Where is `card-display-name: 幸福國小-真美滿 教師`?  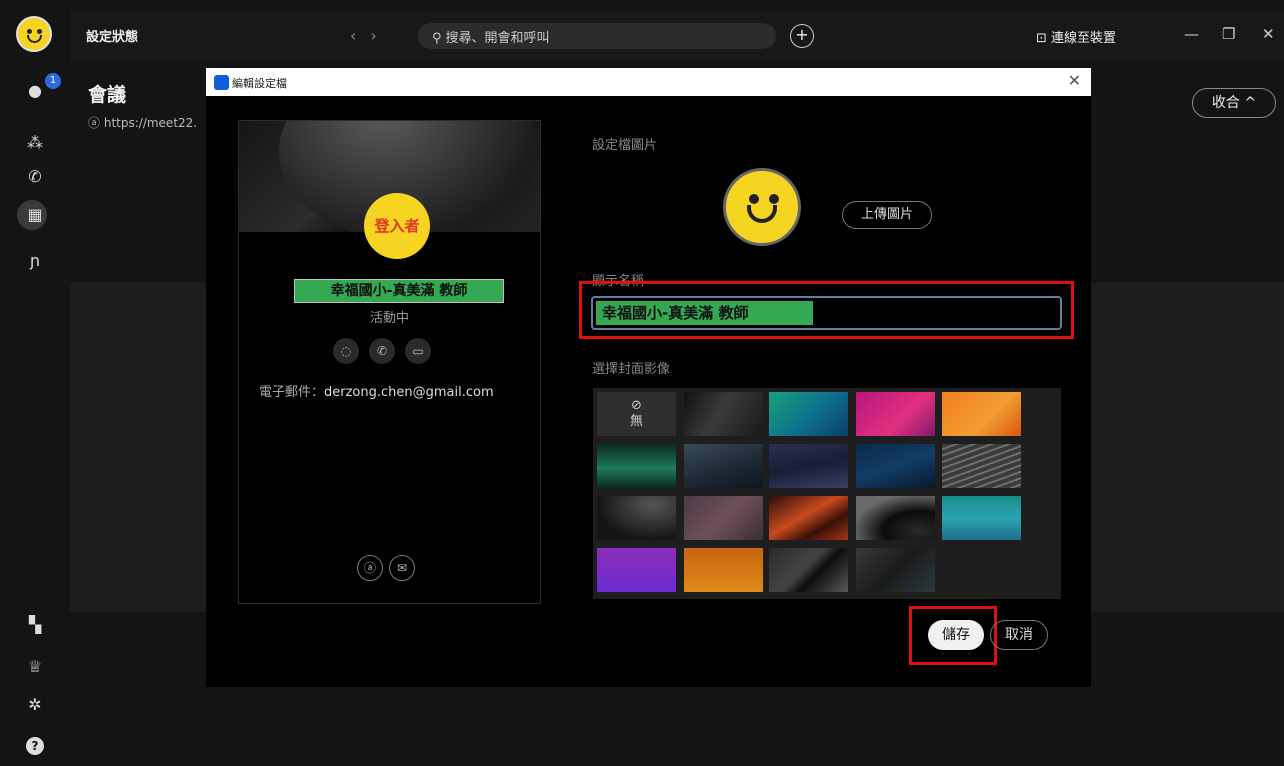
card-display-name: 幸福國小-真美滿 教師 is located at coordinates (399, 291).